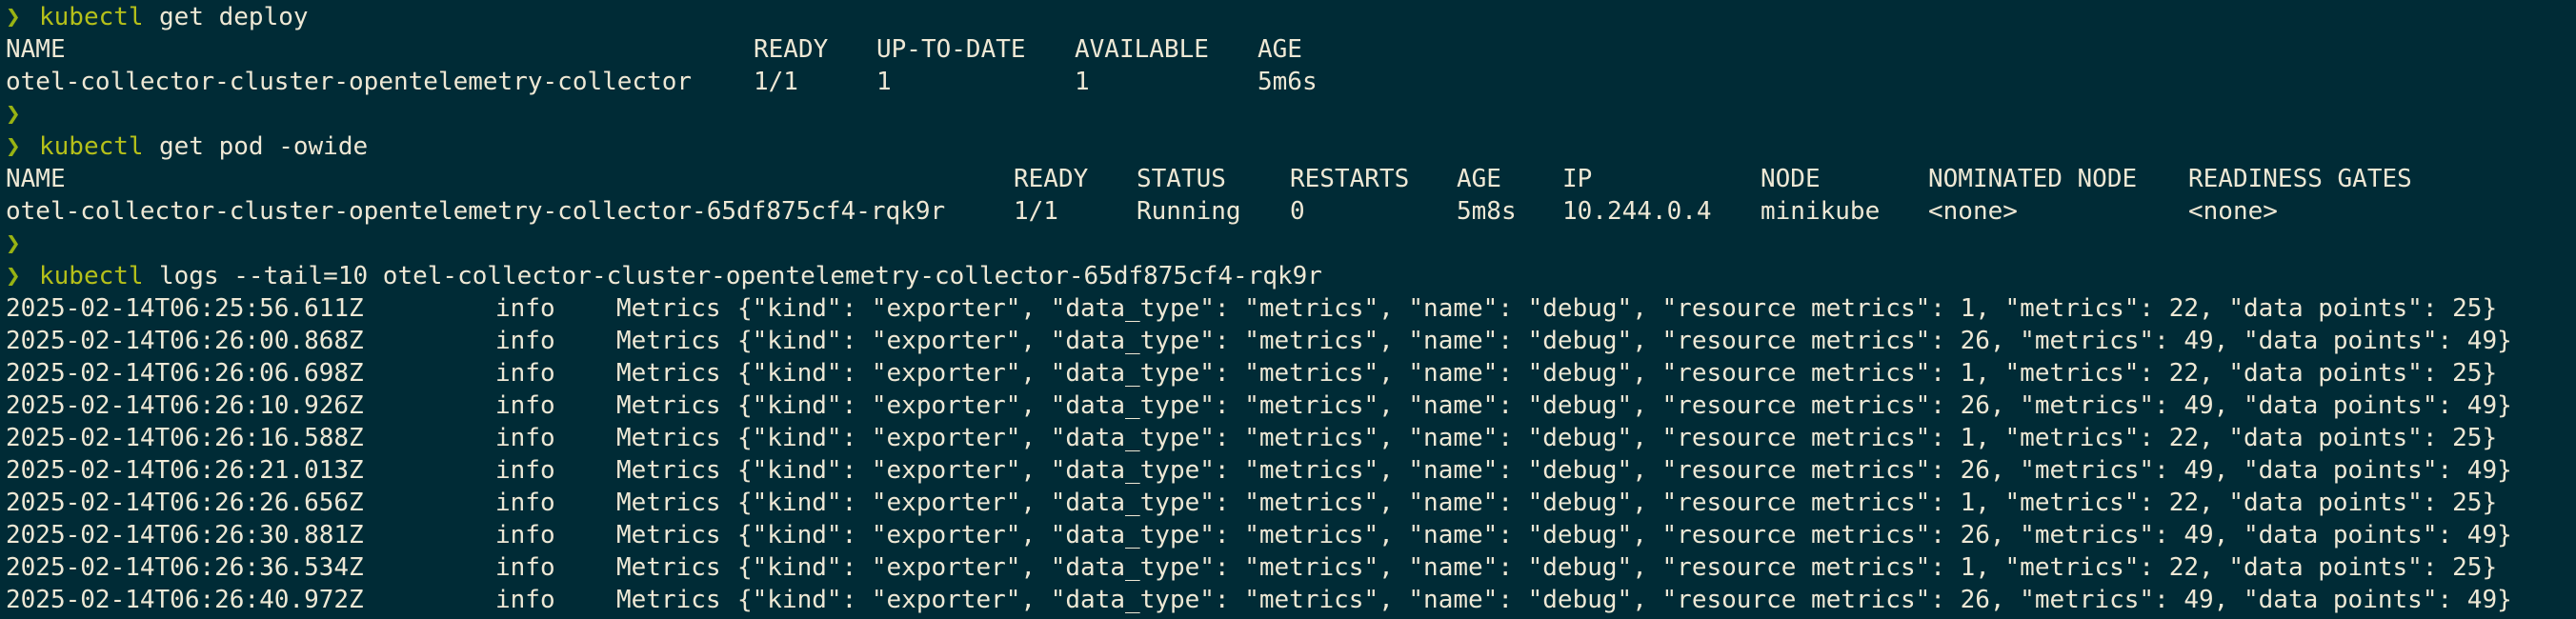  I want to click on command-args: get pod -owide, so click(264, 146).